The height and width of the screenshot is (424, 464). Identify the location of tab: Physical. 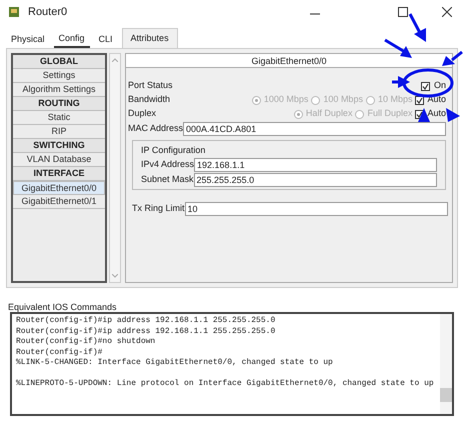
(28, 40).